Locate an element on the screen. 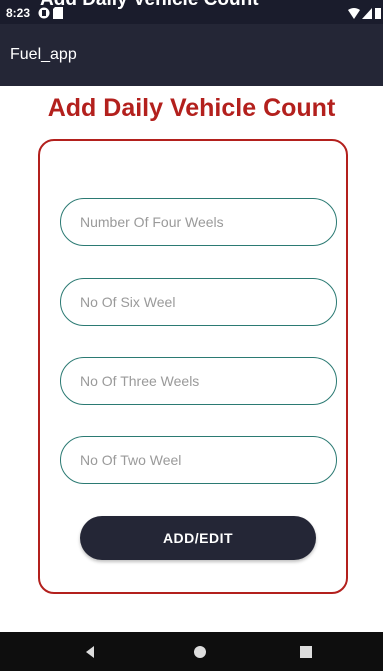  battery-icon is located at coordinates (378, 15).